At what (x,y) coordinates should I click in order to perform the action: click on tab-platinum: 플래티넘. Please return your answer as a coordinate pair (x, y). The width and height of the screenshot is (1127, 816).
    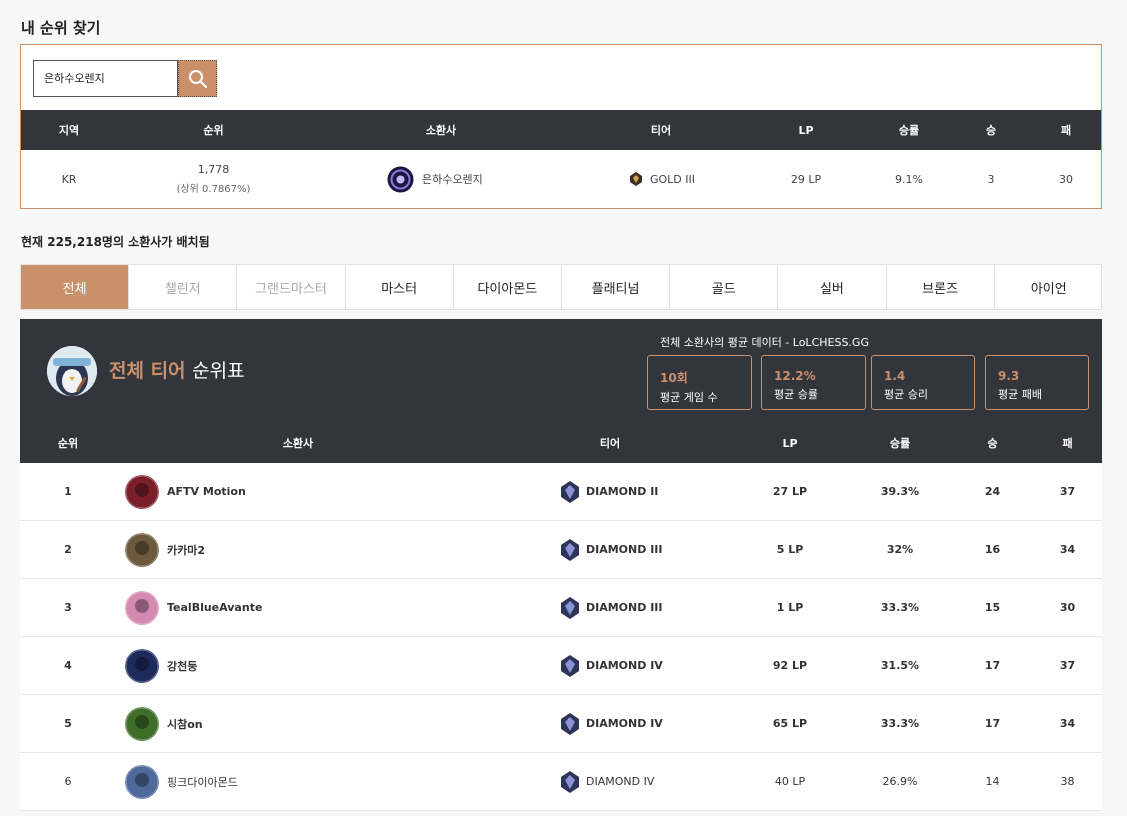
    Looking at the image, I should click on (616, 287).